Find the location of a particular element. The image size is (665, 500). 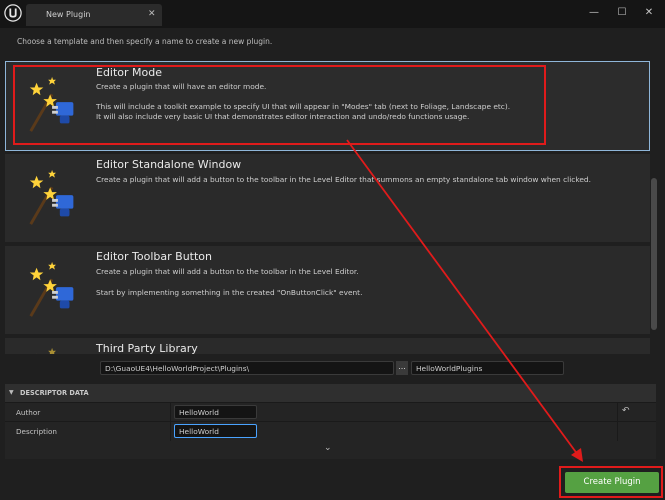

unreal-engine-logo-icon is located at coordinates (13, 13).